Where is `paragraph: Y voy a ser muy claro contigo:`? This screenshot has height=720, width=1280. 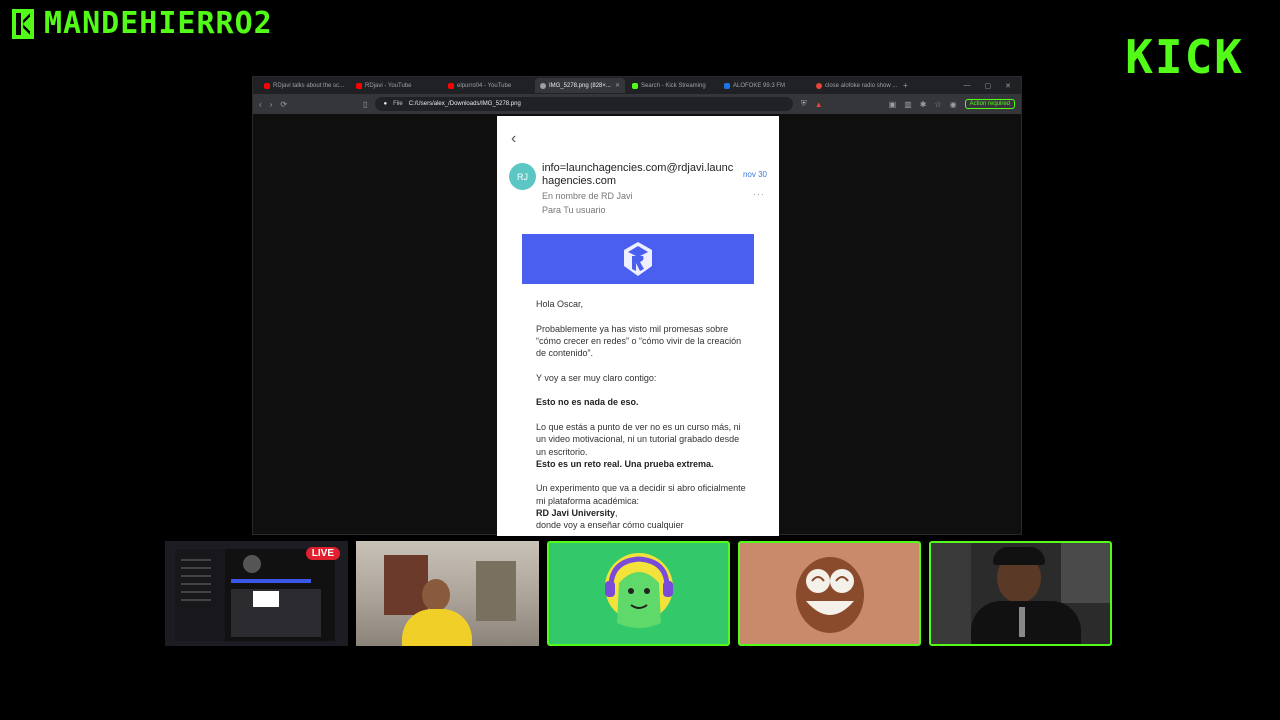
paragraph: Y voy a ser muy claro contigo: is located at coordinates (596, 377).